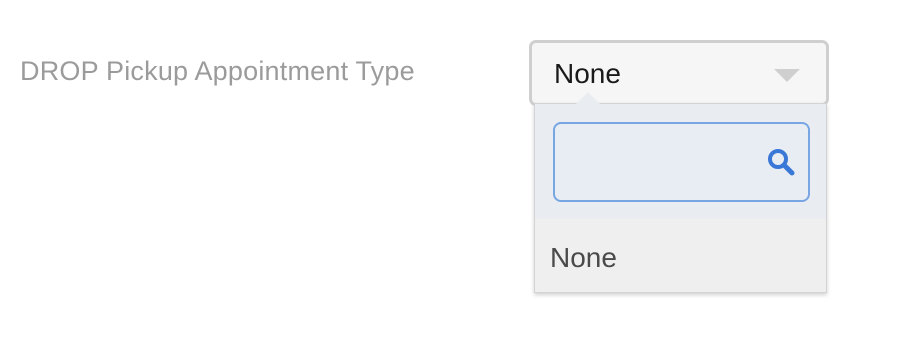 This screenshot has width=898, height=349. Describe the element at coordinates (781, 162) in the screenshot. I see `search-icon` at that location.